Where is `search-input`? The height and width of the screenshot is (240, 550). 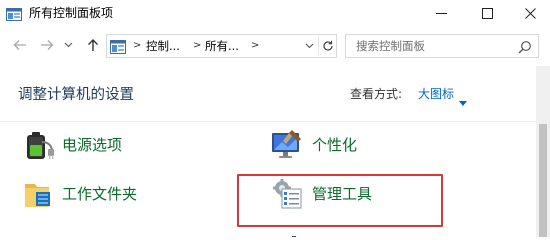
search-input is located at coordinates (431, 46).